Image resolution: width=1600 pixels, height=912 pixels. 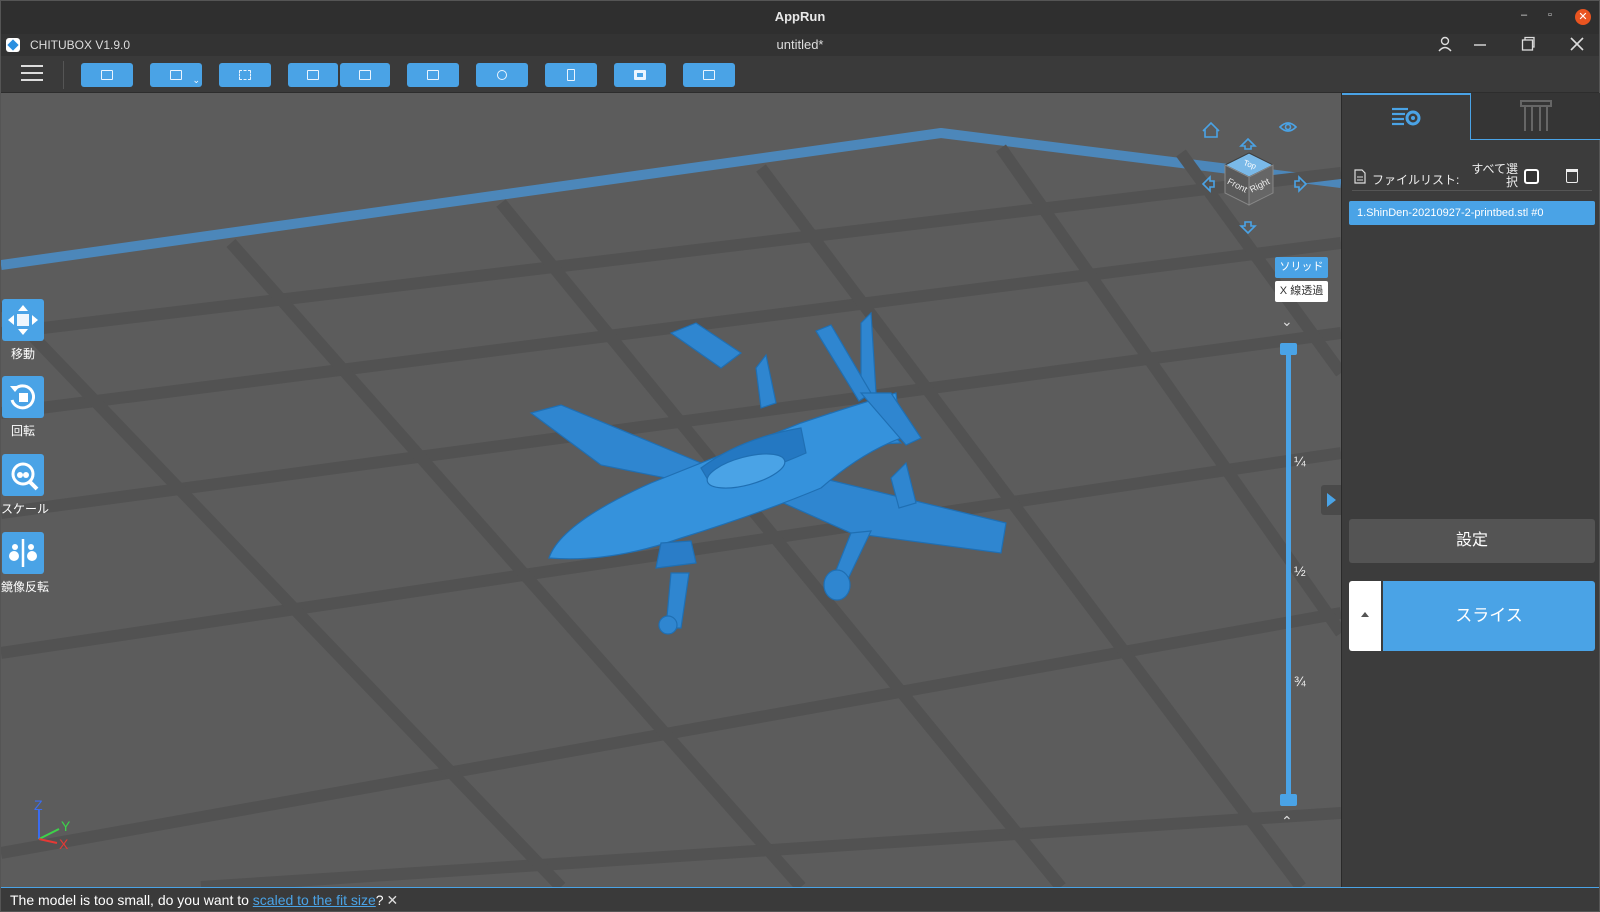 What do you see at coordinates (245, 75) in the screenshot?
I see `select-region-button` at bounding box center [245, 75].